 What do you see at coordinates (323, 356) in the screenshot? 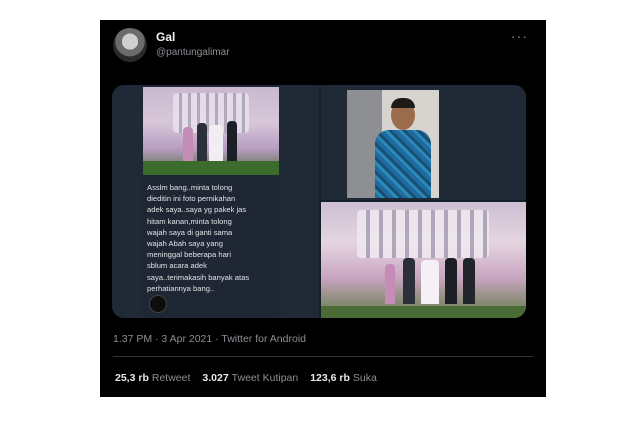
I see `divider` at bounding box center [323, 356].